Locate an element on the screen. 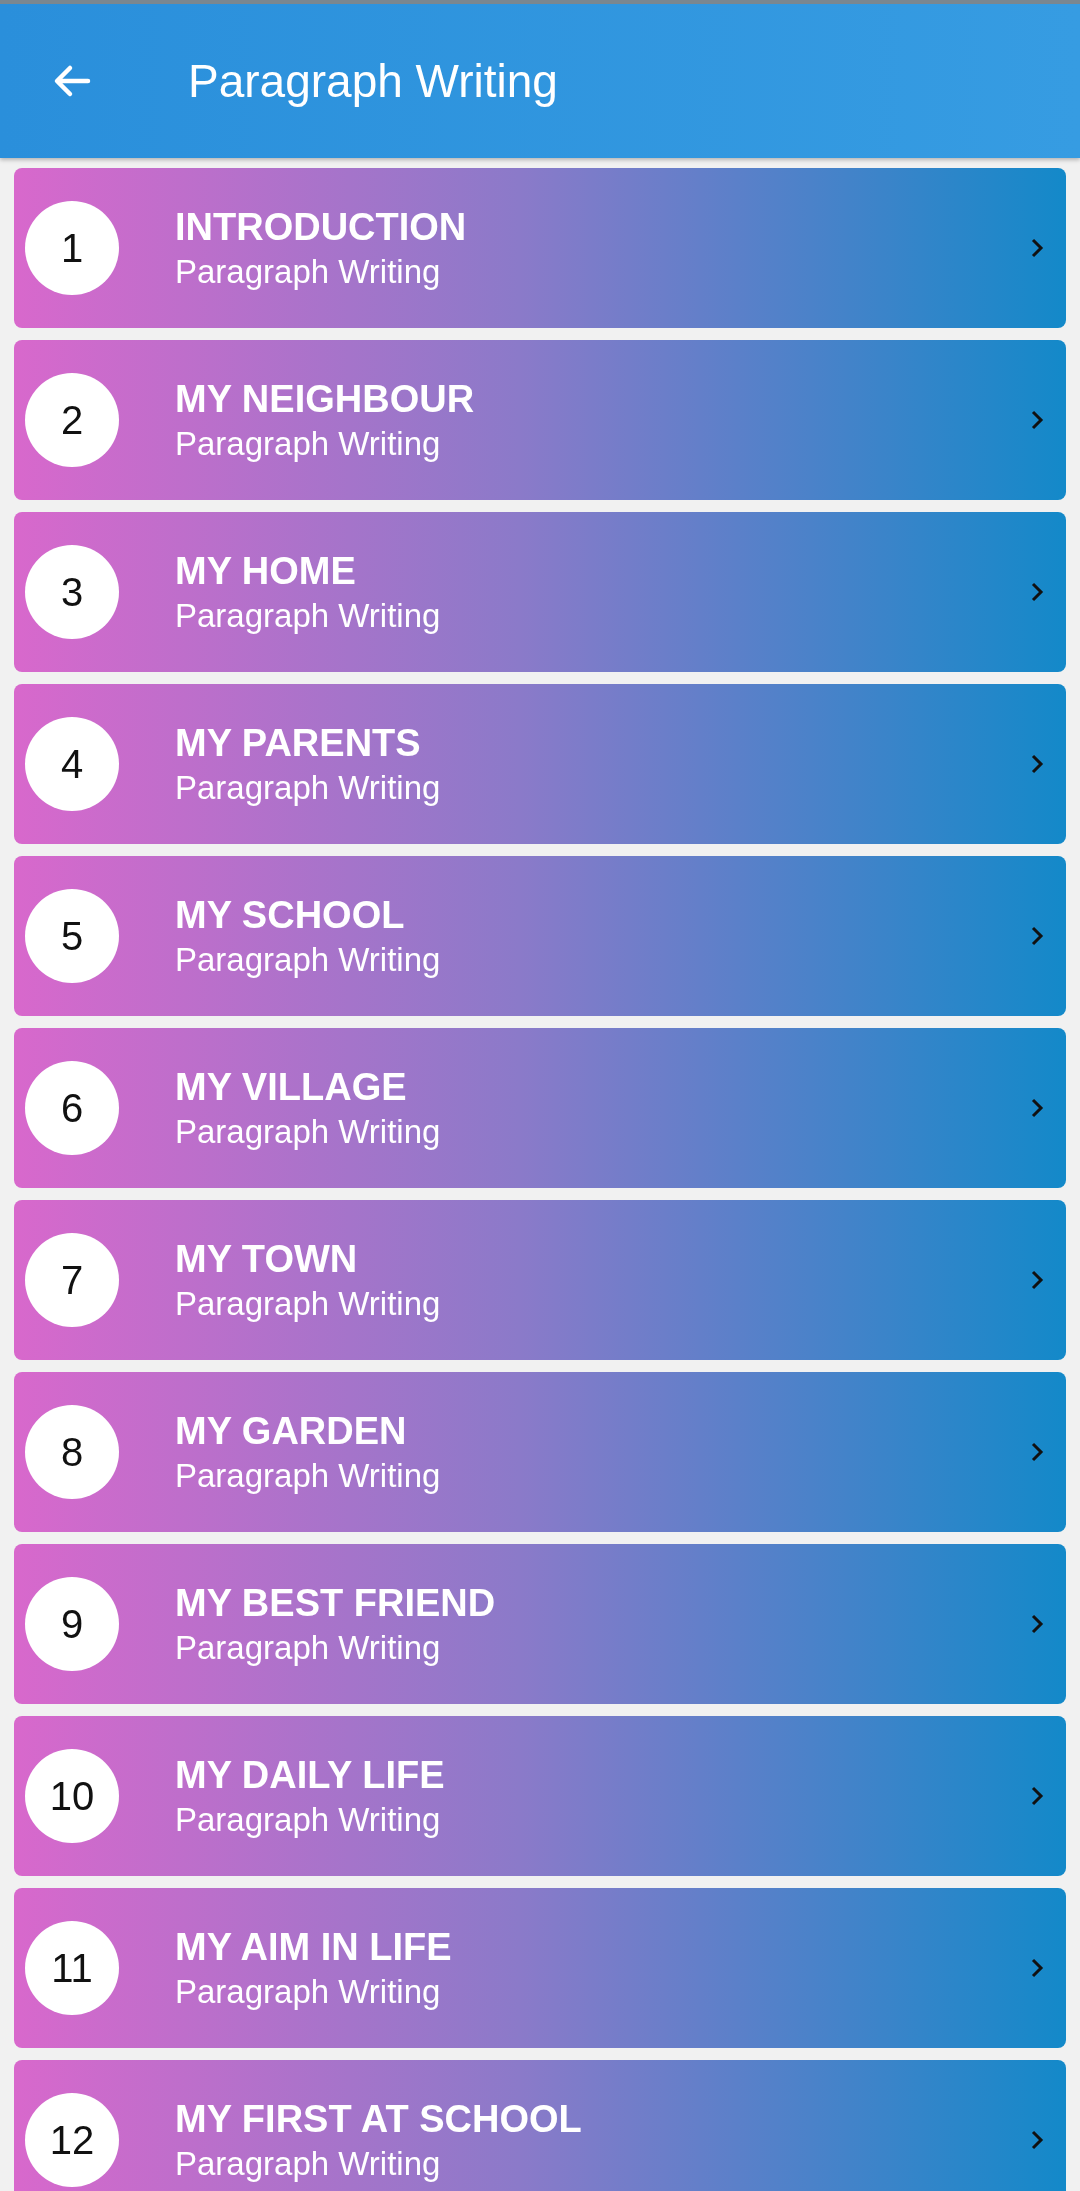  item-title: MY NEIGHBOUR is located at coordinates (325, 399).